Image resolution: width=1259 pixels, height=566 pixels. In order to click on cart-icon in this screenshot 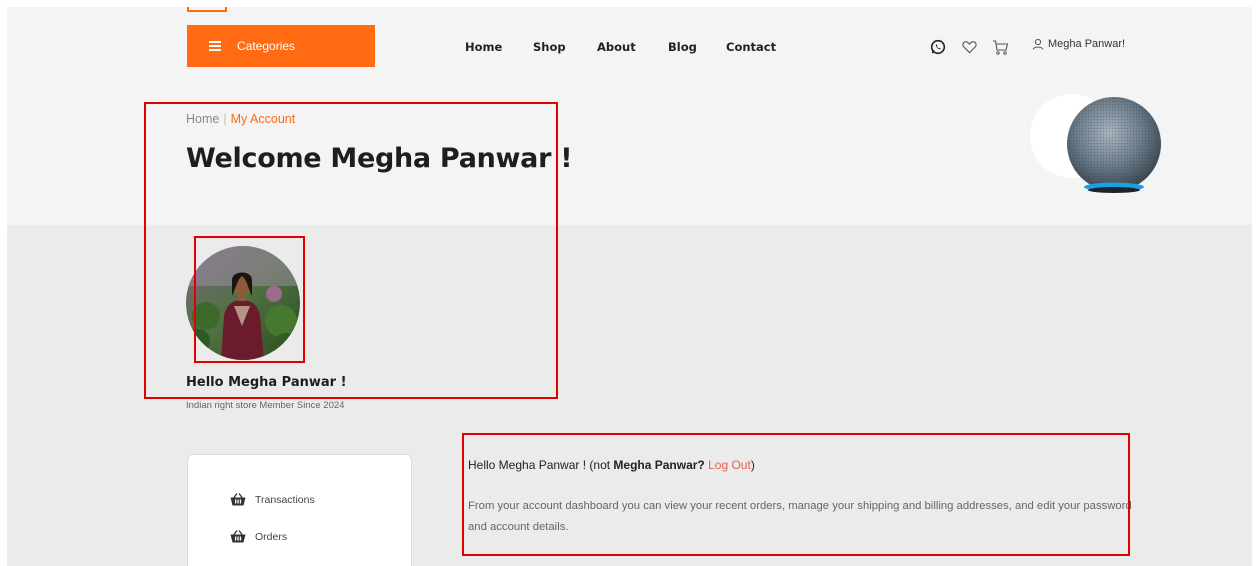, I will do `click(1000, 47)`.